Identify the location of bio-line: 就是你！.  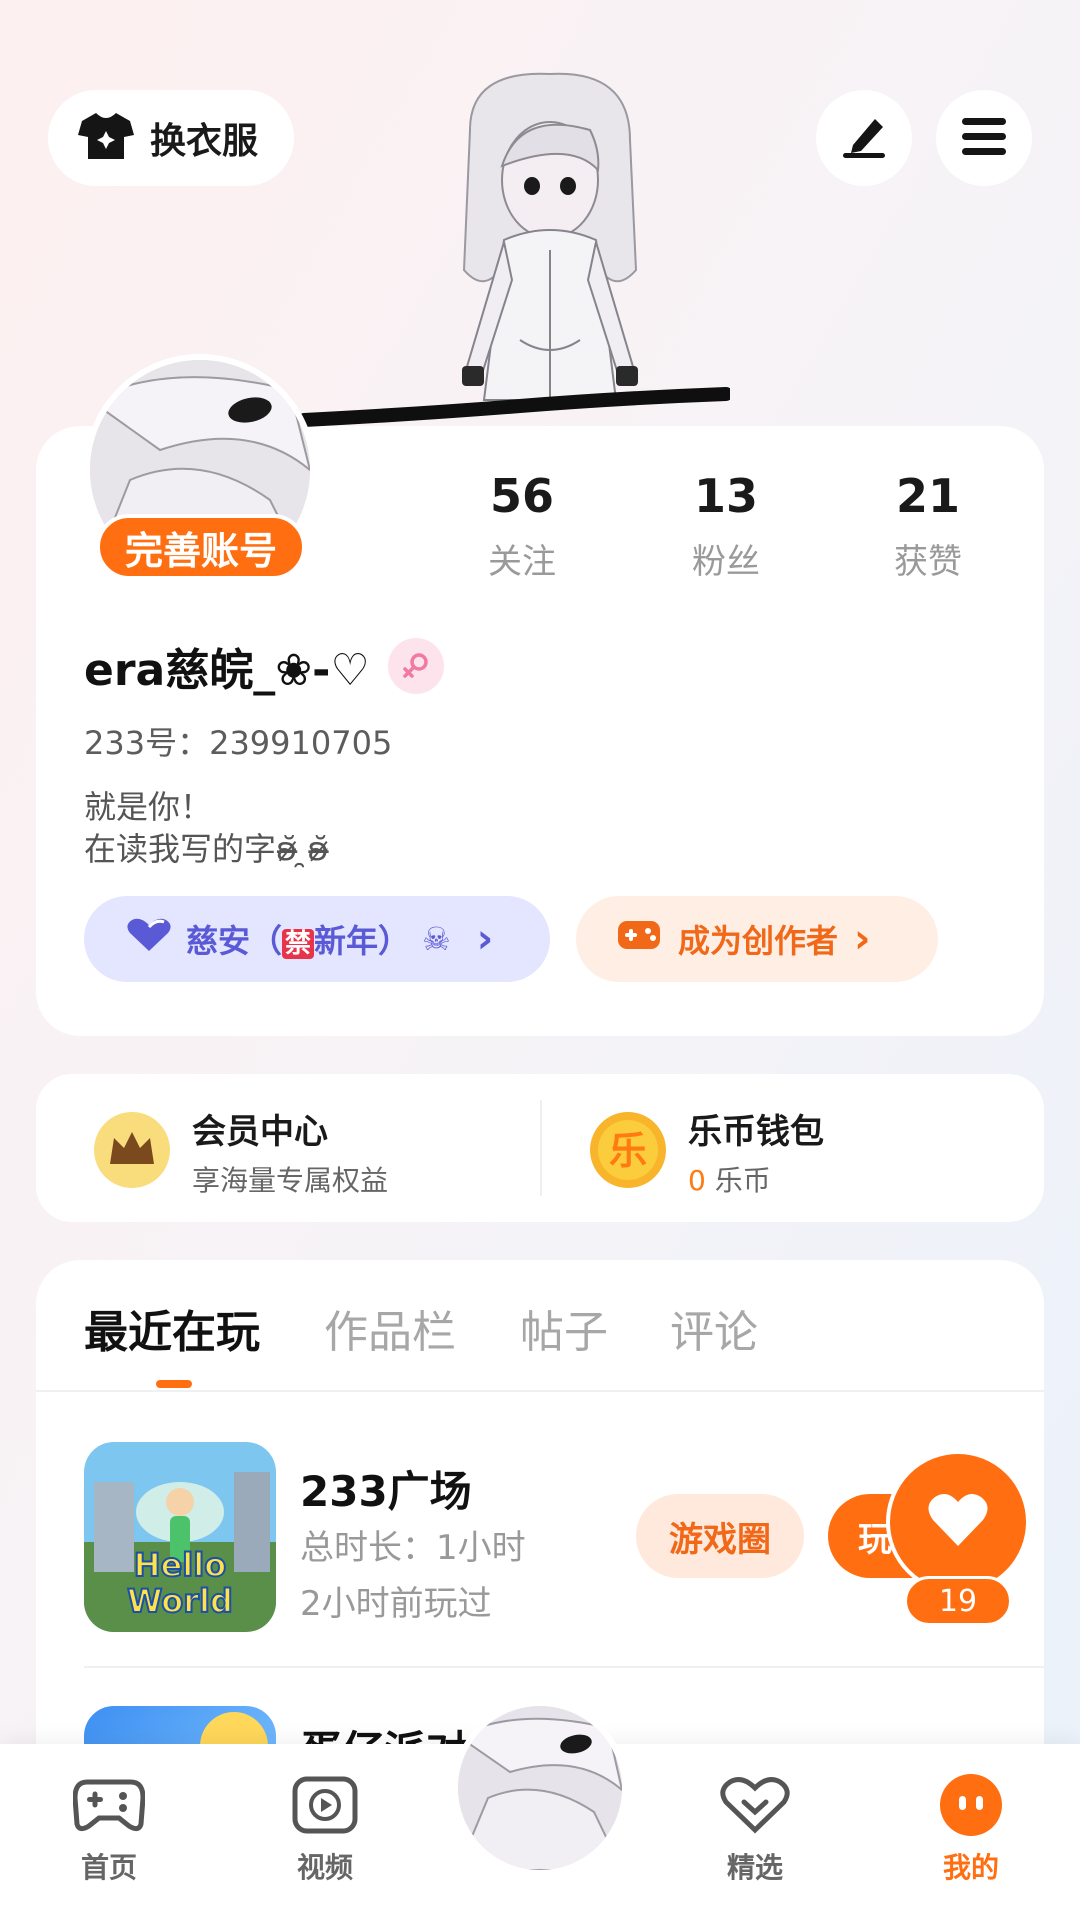
(148, 807).